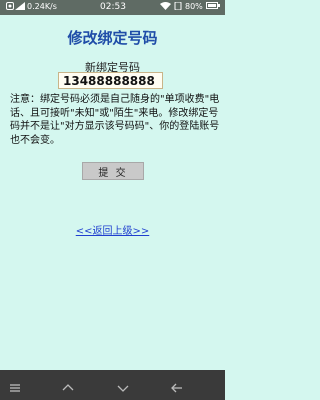 The image size is (320, 400). Describe the element at coordinates (123, 385) in the screenshot. I see `recent-apps-icon` at that location.